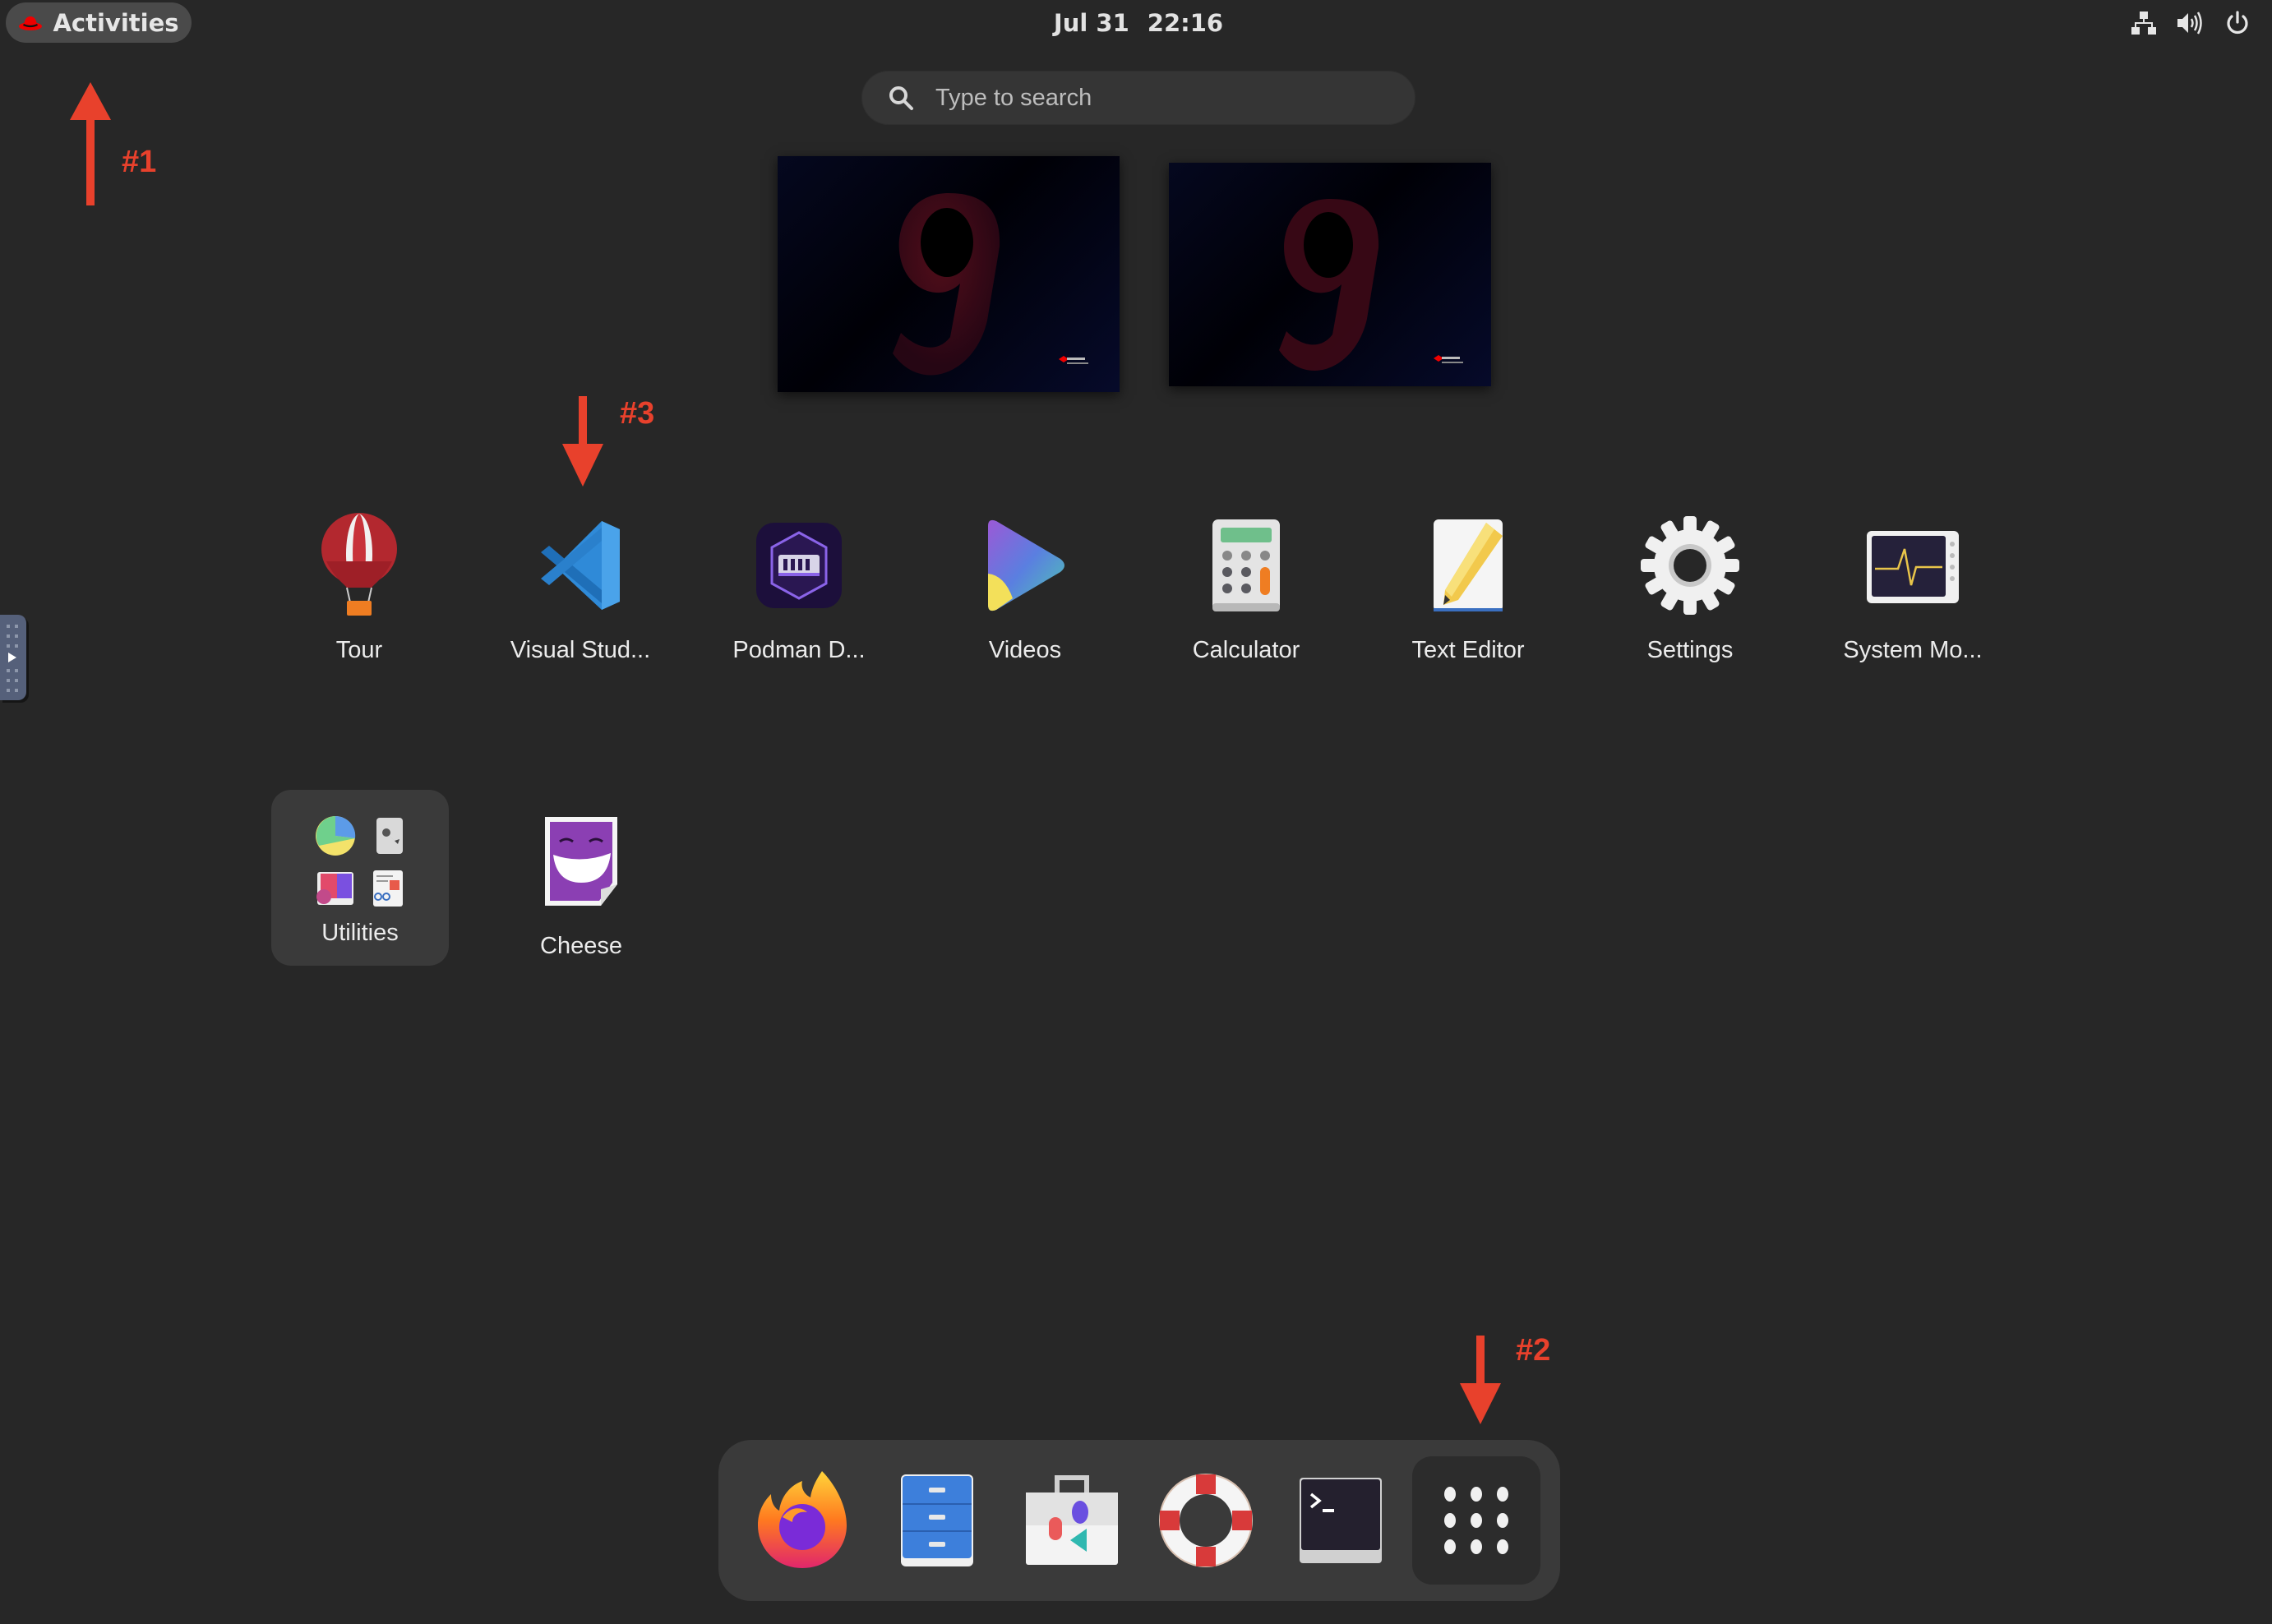 The height and width of the screenshot is (1624, 2272). I want to click on podman-desktop-icon, so click(799, 565).